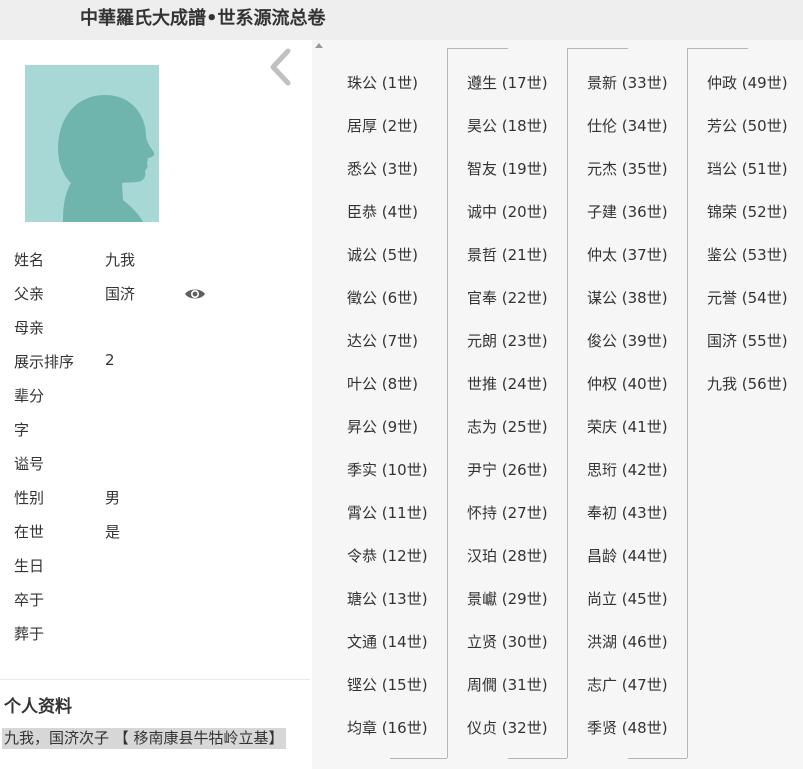 This screenshot has height=769, width=803. I want to click on info-label: 卒于, so click(29, 600).